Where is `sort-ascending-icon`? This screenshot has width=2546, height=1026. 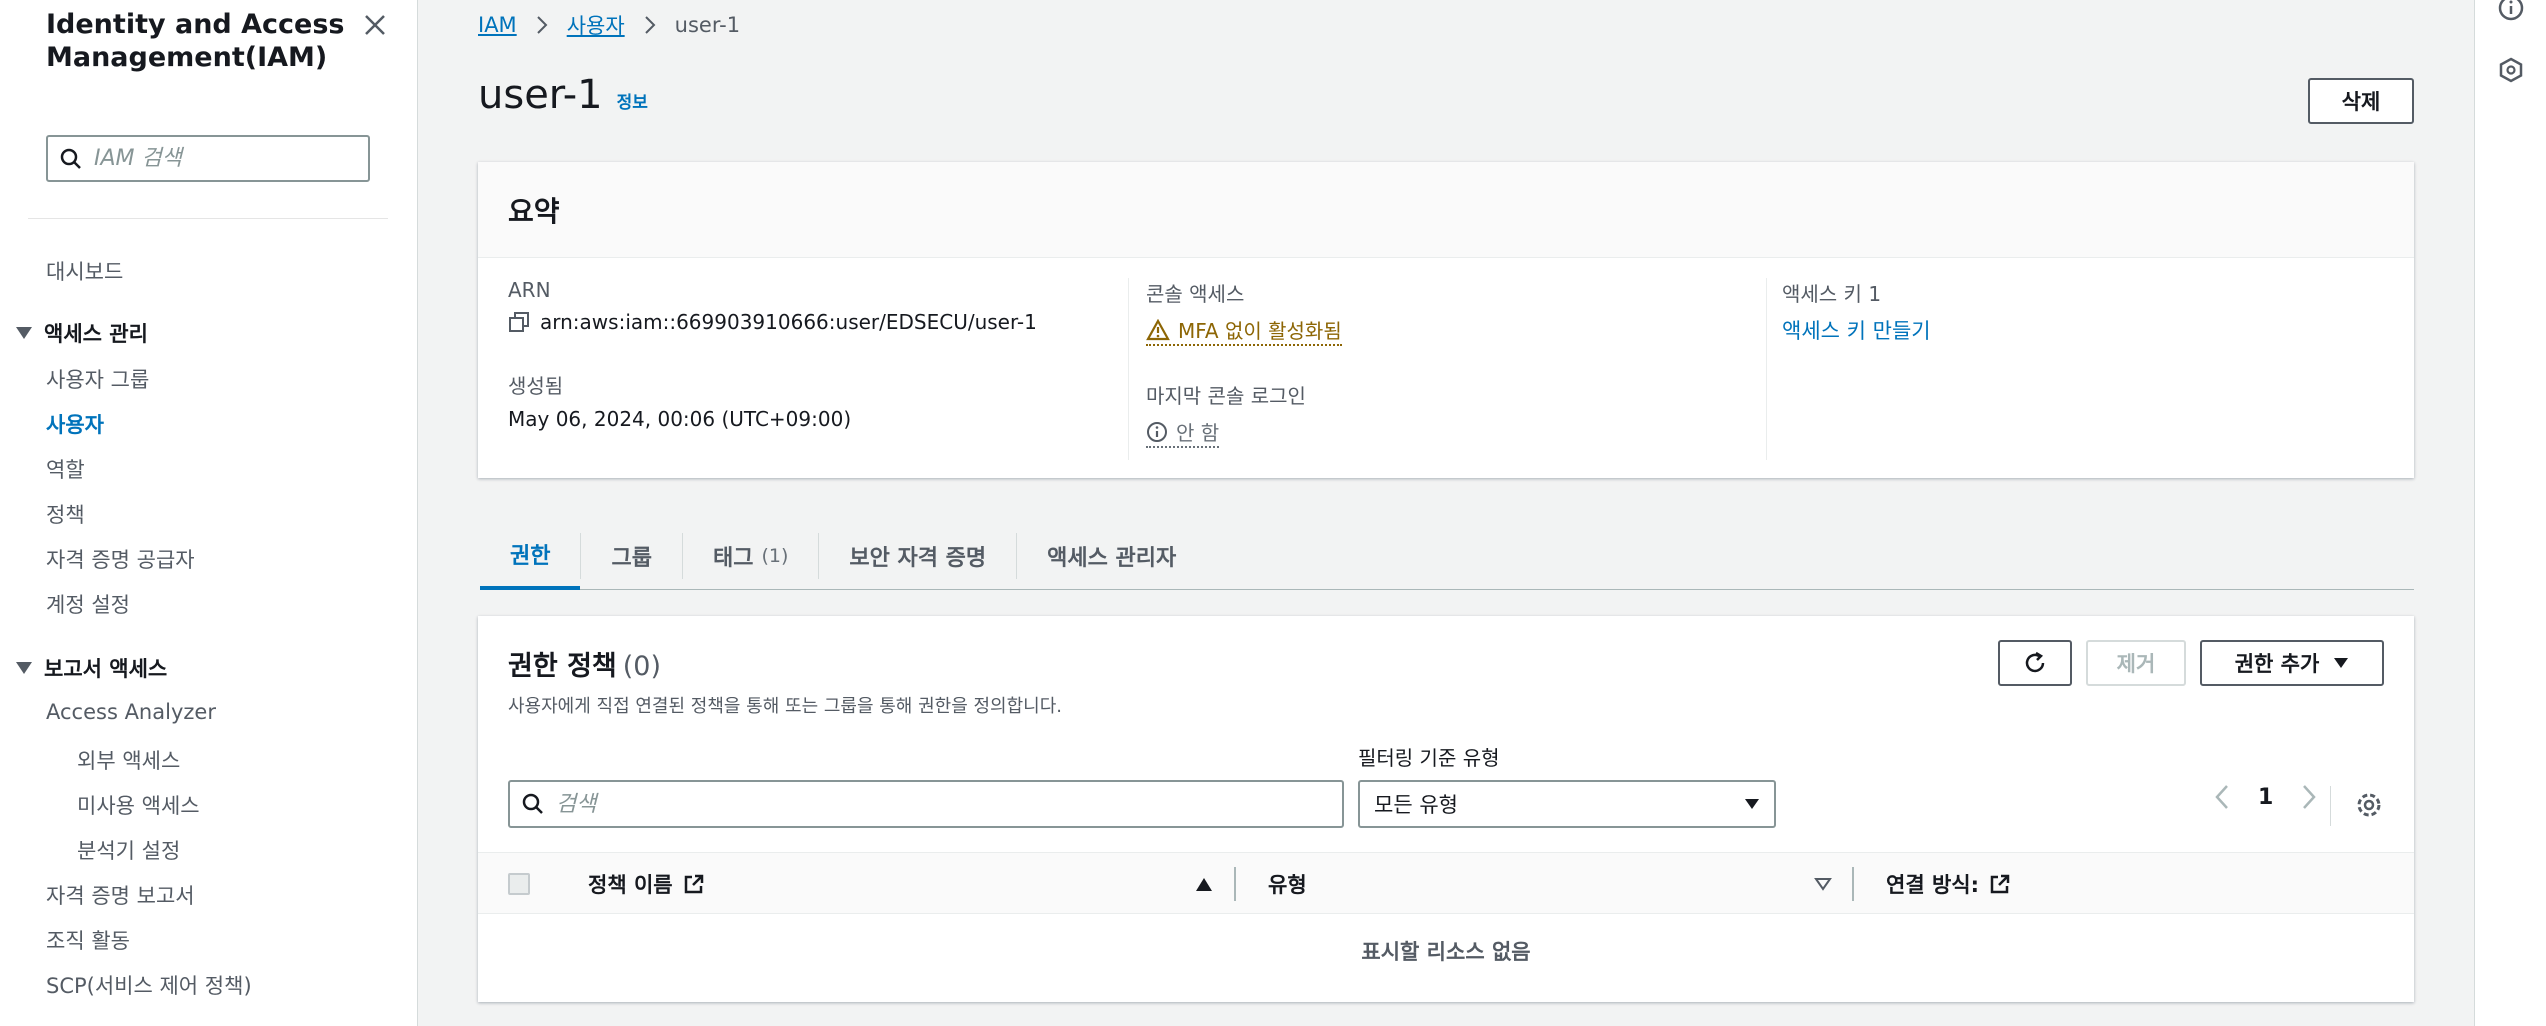
sort-ascending-icon is located at coordinates (1204, 884).